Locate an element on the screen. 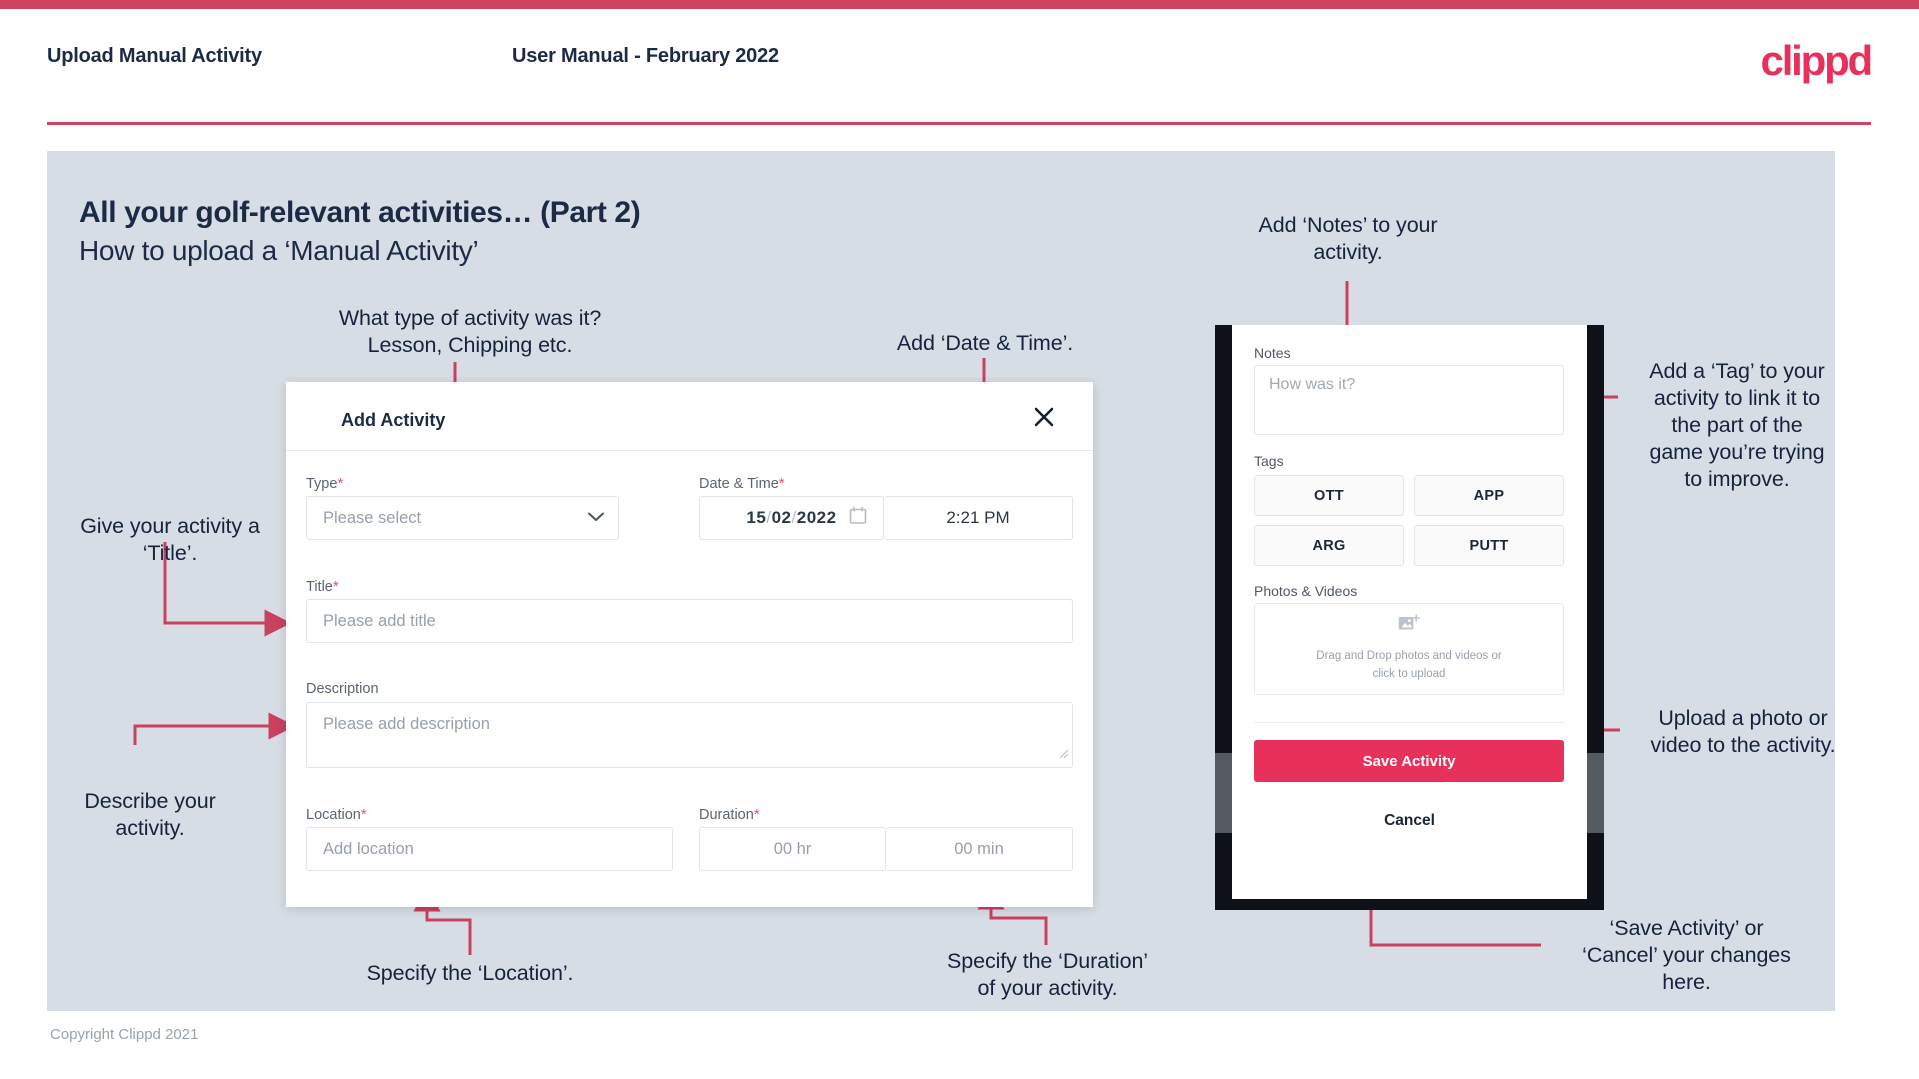 The image size is (1919, 1079). datetime-label: Date & Time* is located at coordinates (742, 483).